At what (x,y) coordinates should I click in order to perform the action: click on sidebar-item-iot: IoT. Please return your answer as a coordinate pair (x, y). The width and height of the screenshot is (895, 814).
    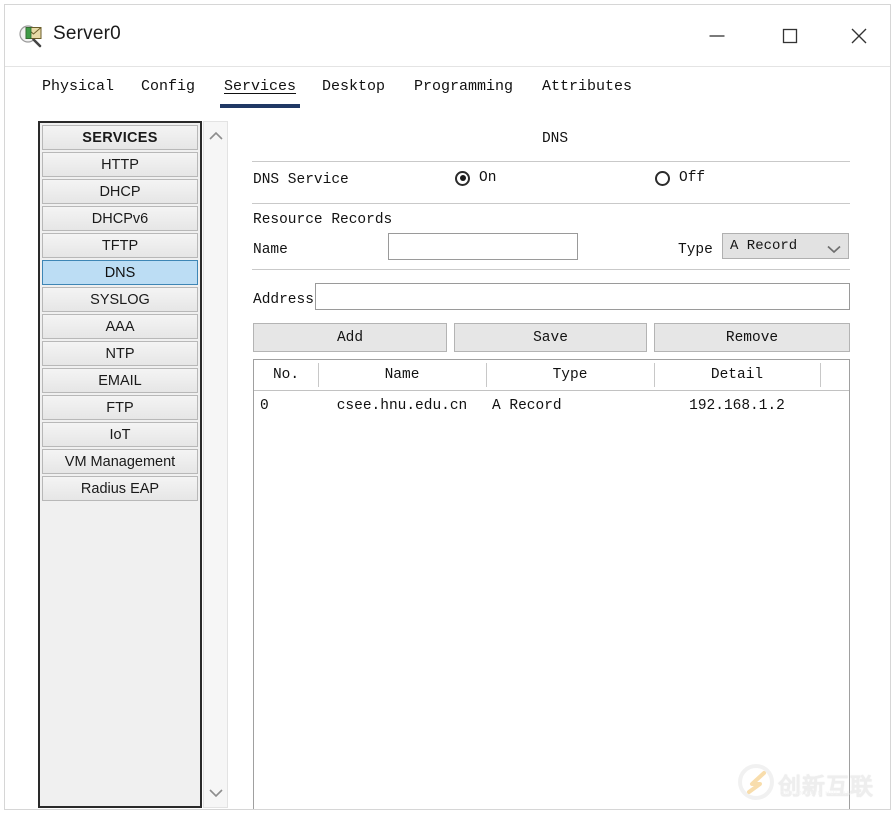
    Looking at the image, I should click on (120, 434).